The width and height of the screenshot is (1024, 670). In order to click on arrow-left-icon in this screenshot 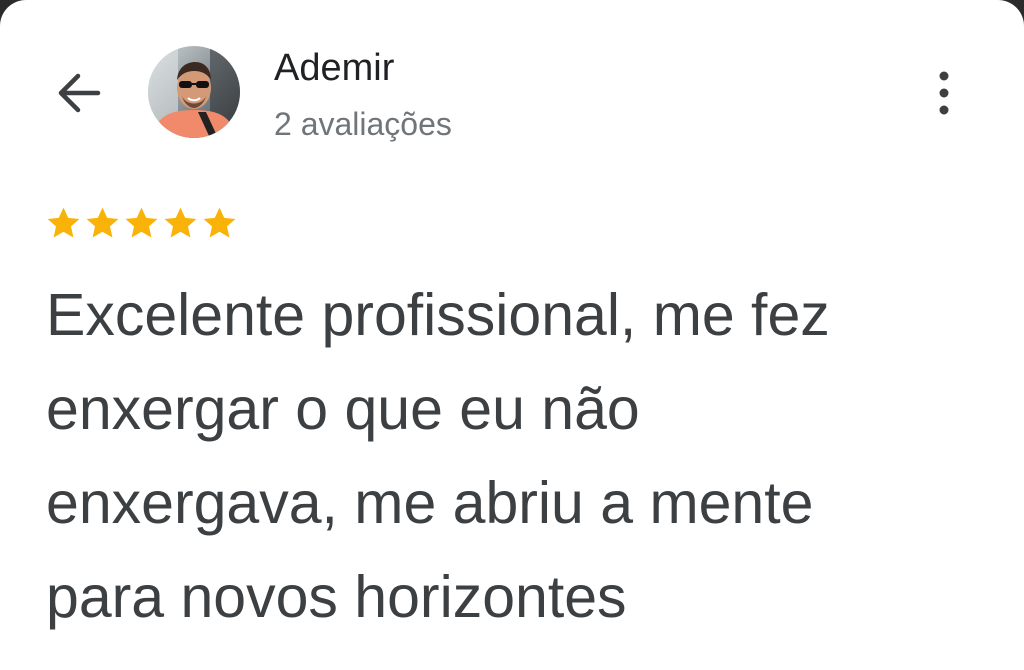, I will do `click(79, 93)`.